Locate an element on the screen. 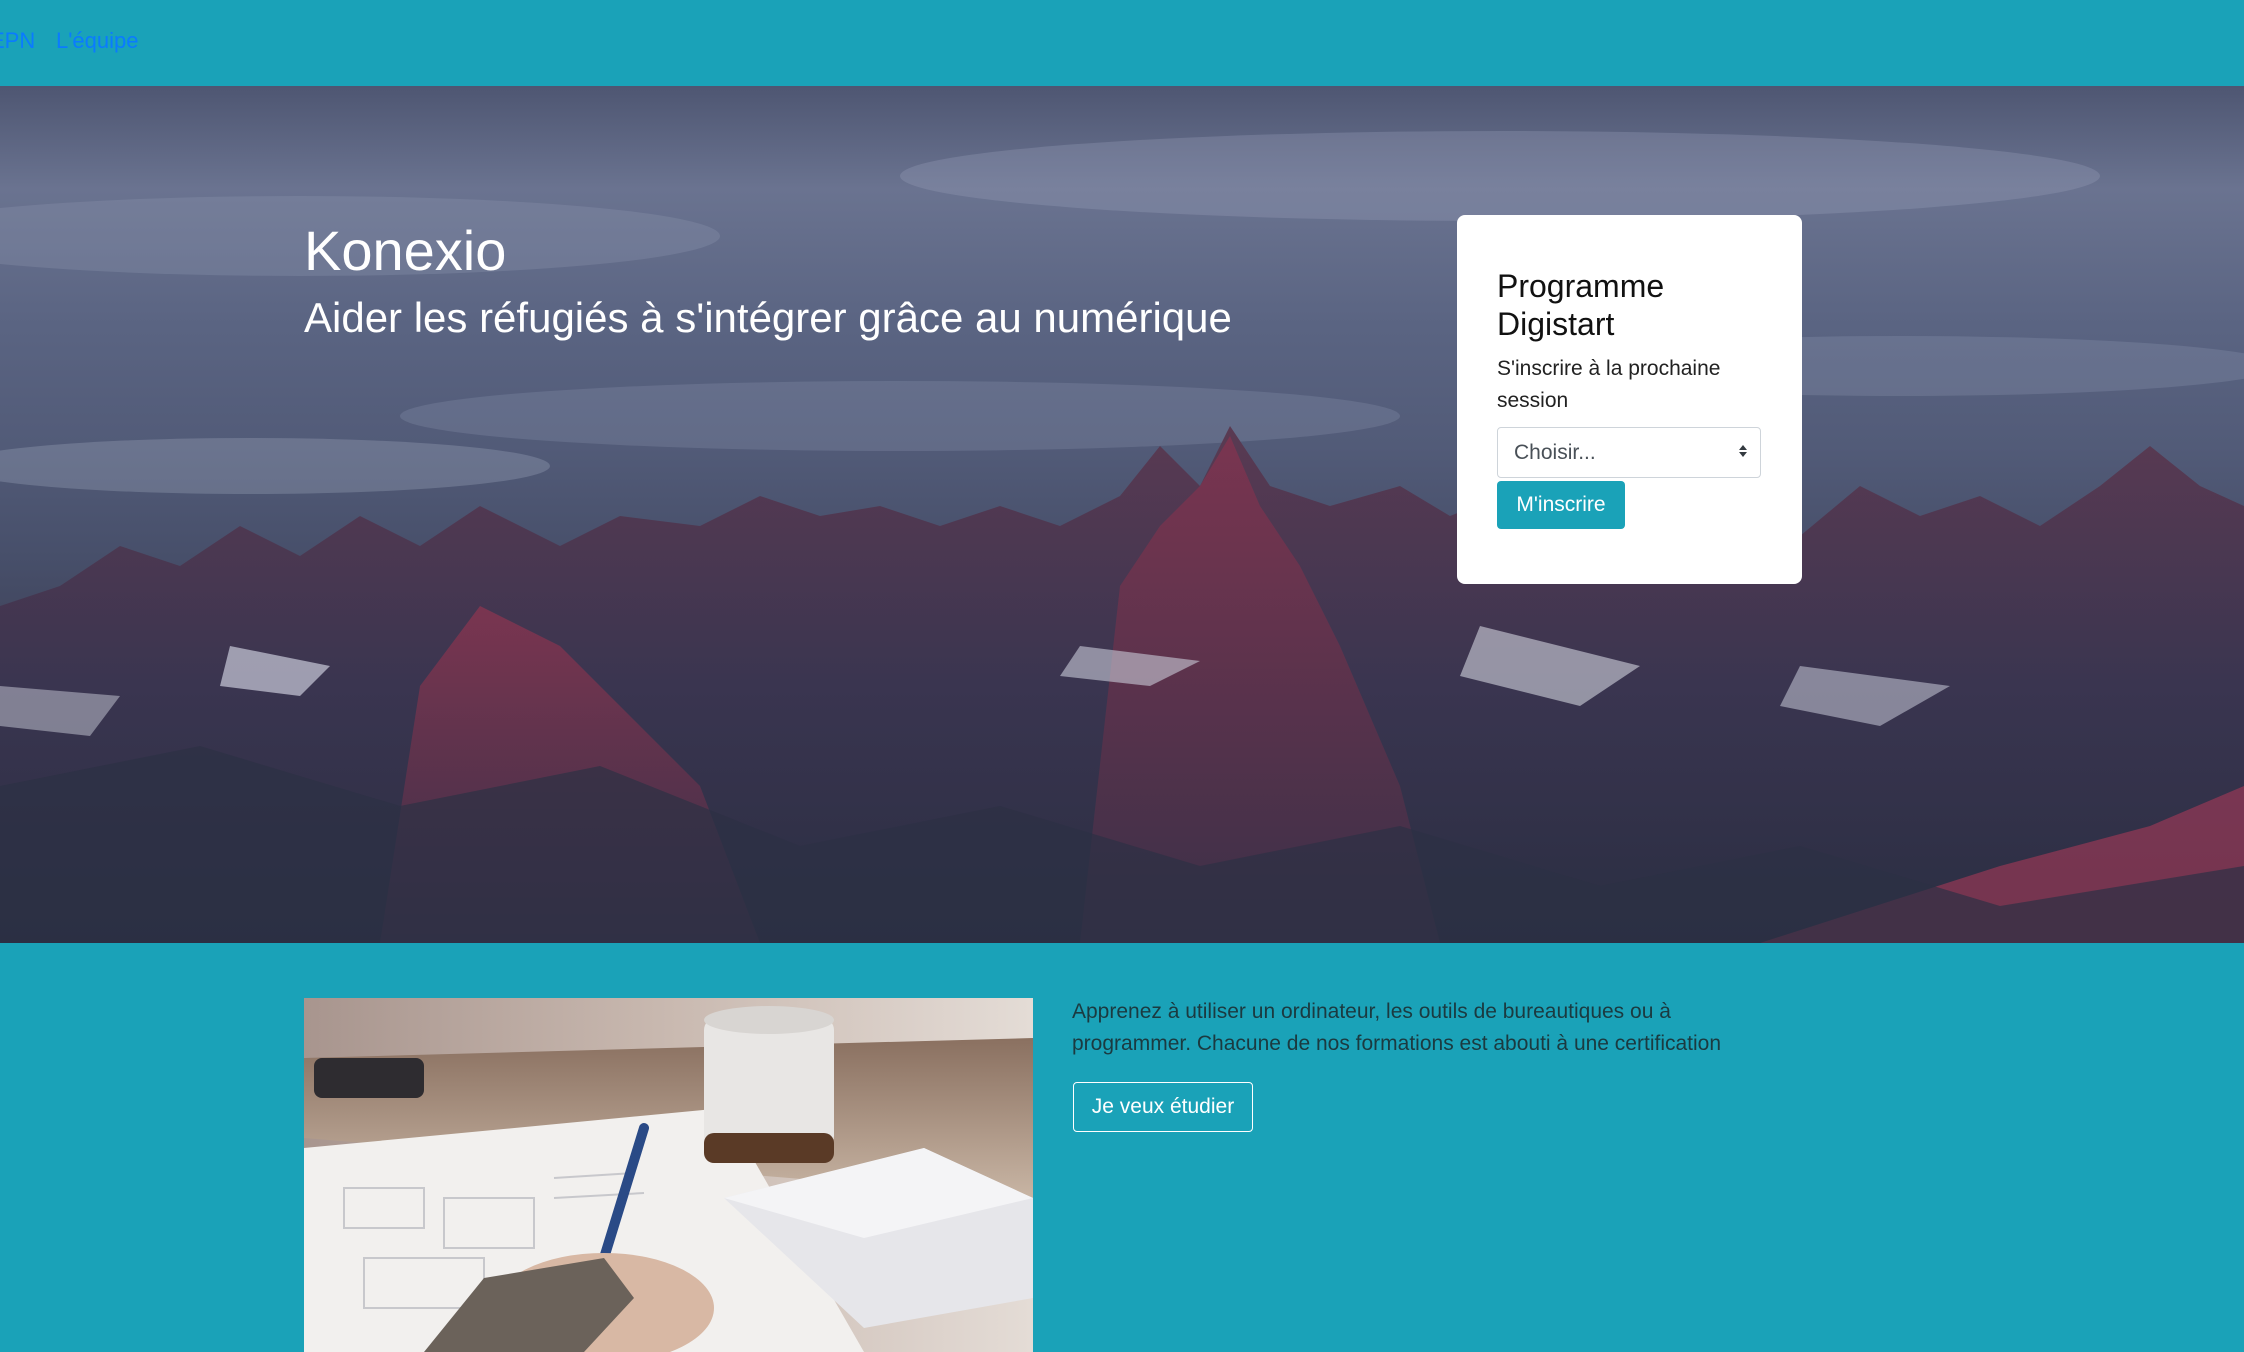  hero-title: Konexio is located at coordinates (405, 250).